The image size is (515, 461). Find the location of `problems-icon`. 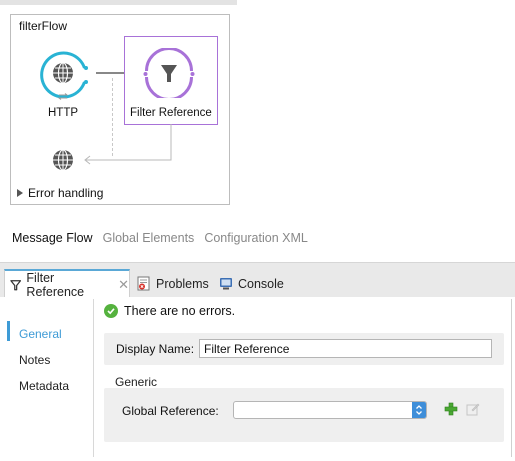

problems-icon is located at coordinates (143, 283).